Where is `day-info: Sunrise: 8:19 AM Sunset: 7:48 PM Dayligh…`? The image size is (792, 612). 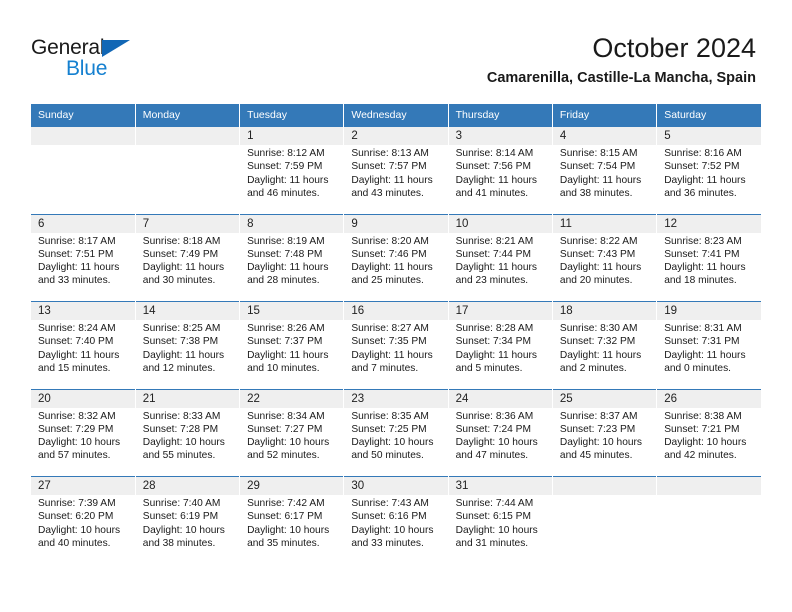
day-info: Sunrise: 8:19 AM Sunset: 7:48 PM Dayligh… is located at coordinates (292, 267).